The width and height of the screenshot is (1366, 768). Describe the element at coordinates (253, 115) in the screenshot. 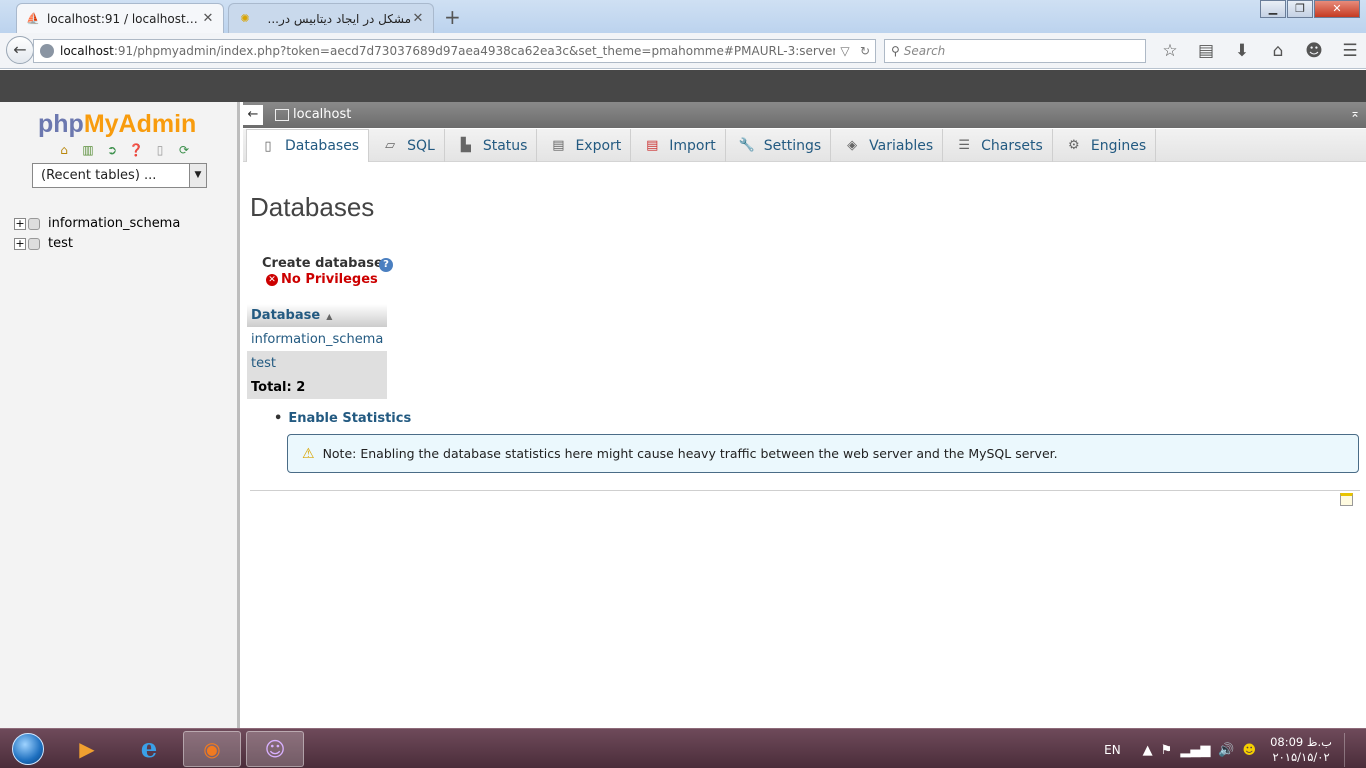

I see `collapse-nav-icon: ←` at that location.